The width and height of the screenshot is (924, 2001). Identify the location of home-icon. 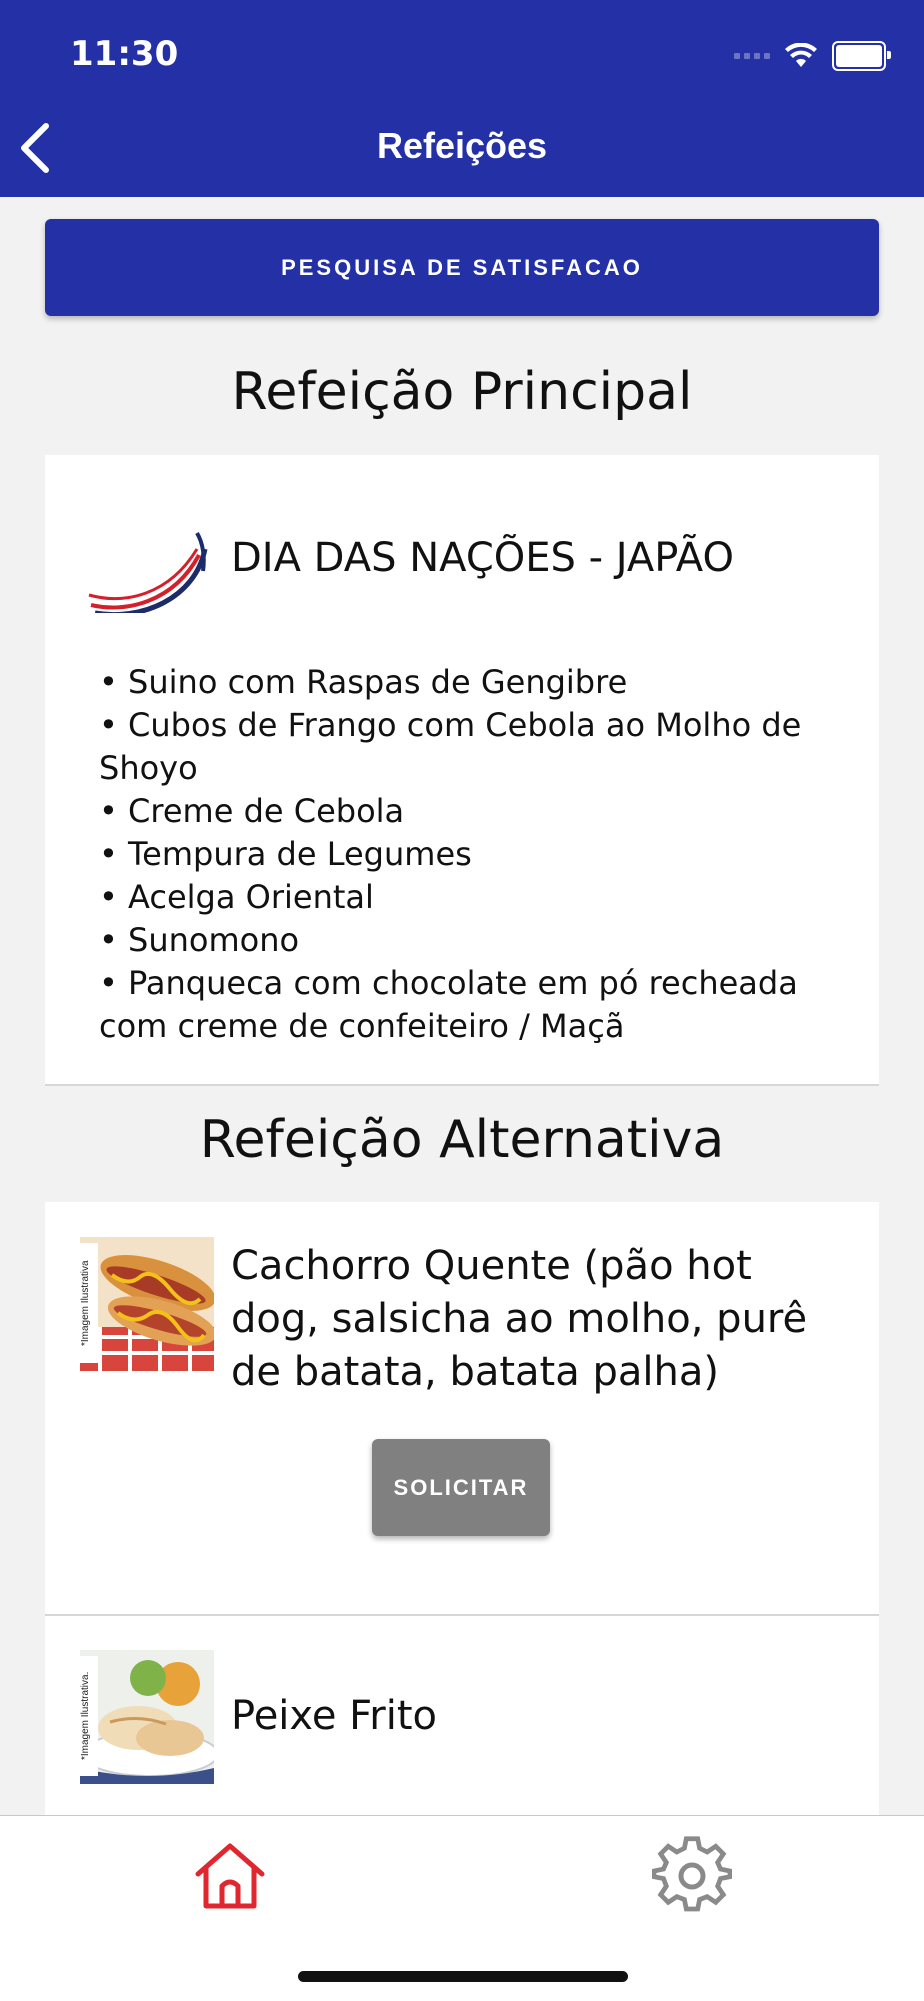
(230, 1876).